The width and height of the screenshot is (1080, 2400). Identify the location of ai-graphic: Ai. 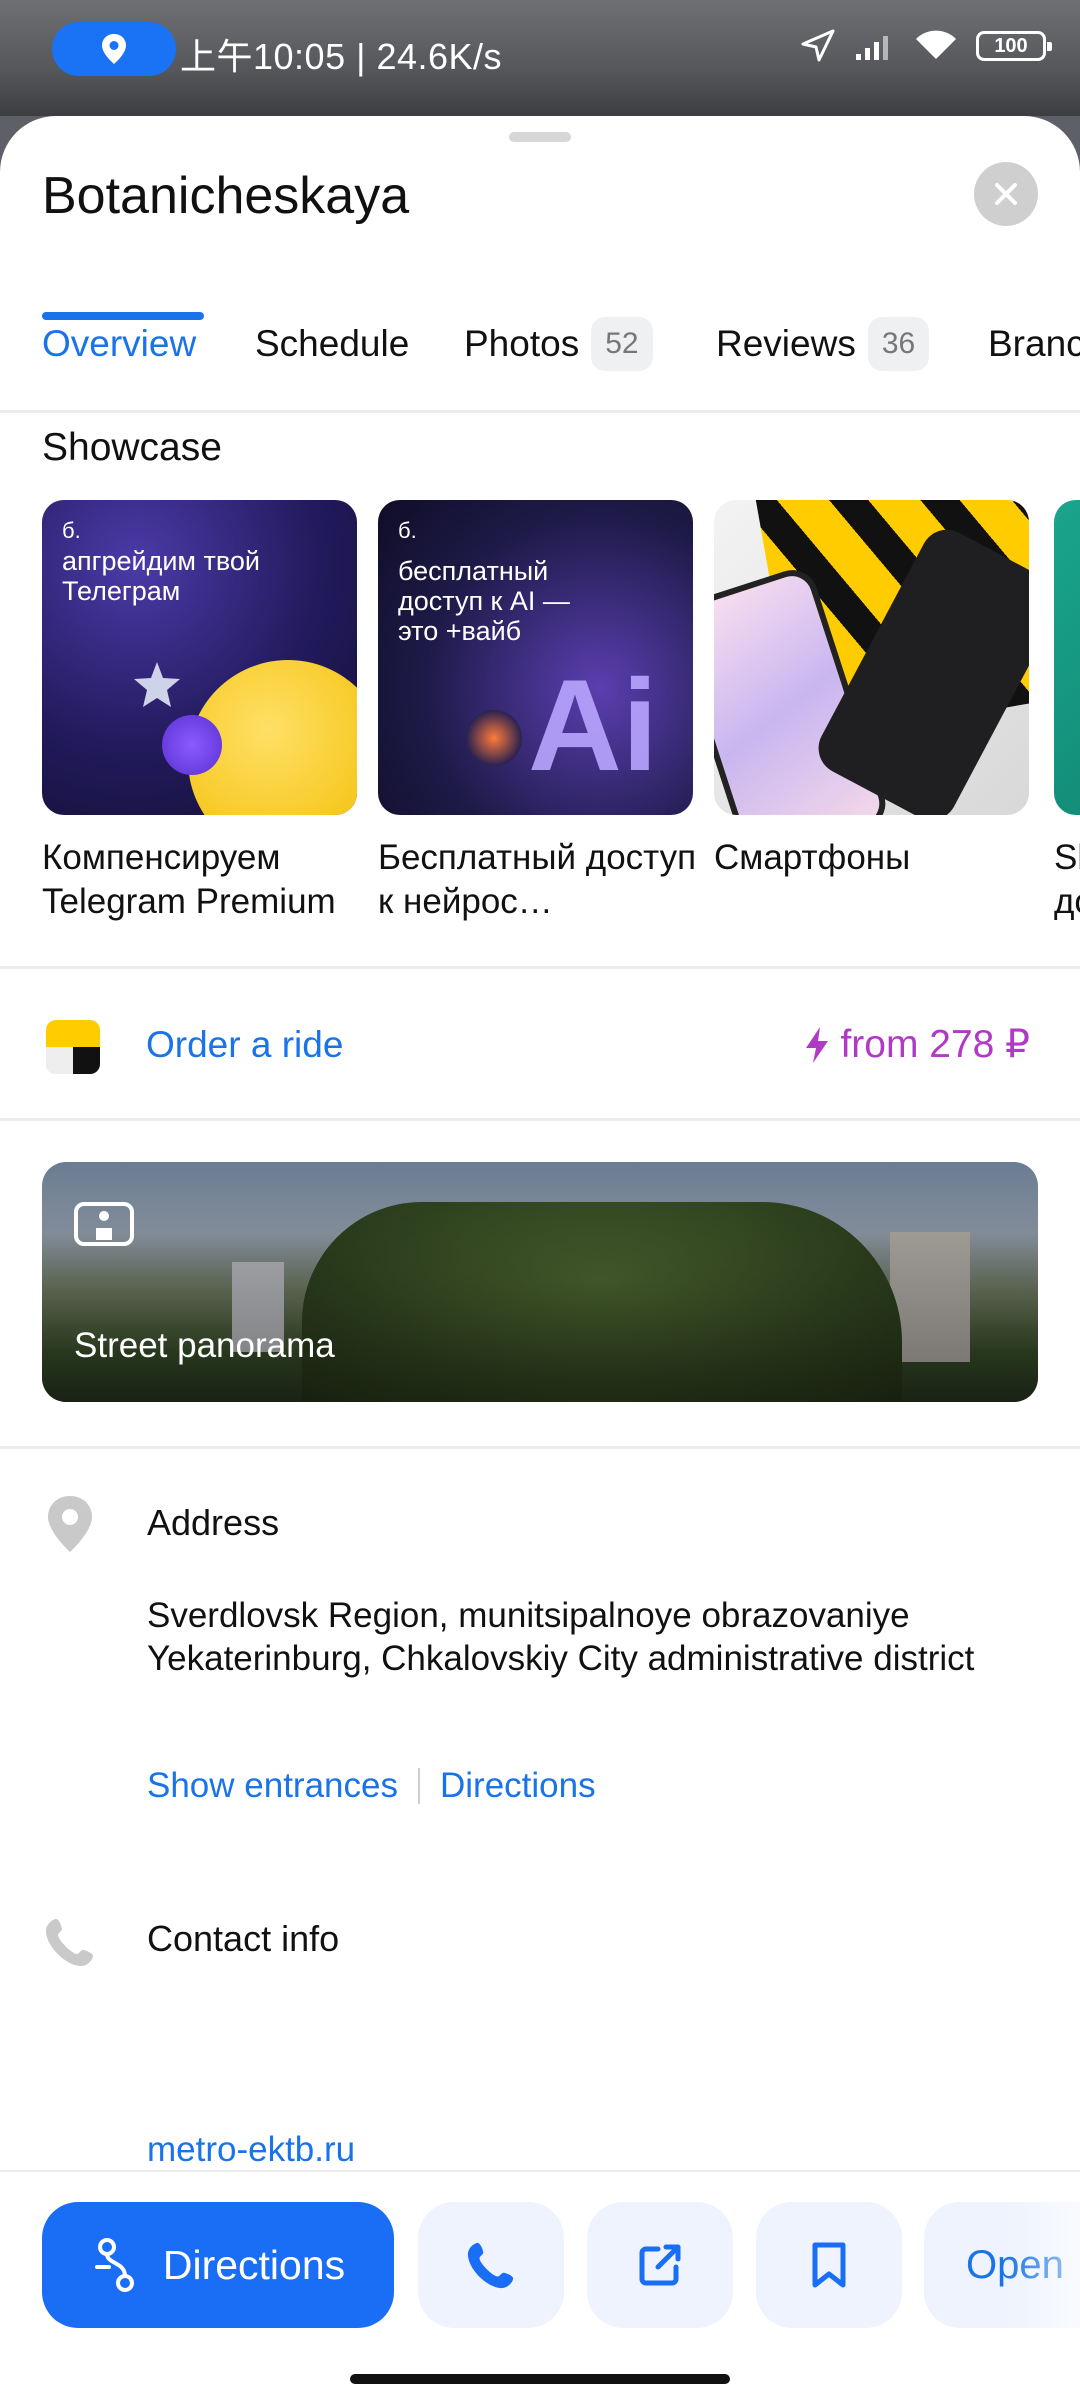
(593, 725).